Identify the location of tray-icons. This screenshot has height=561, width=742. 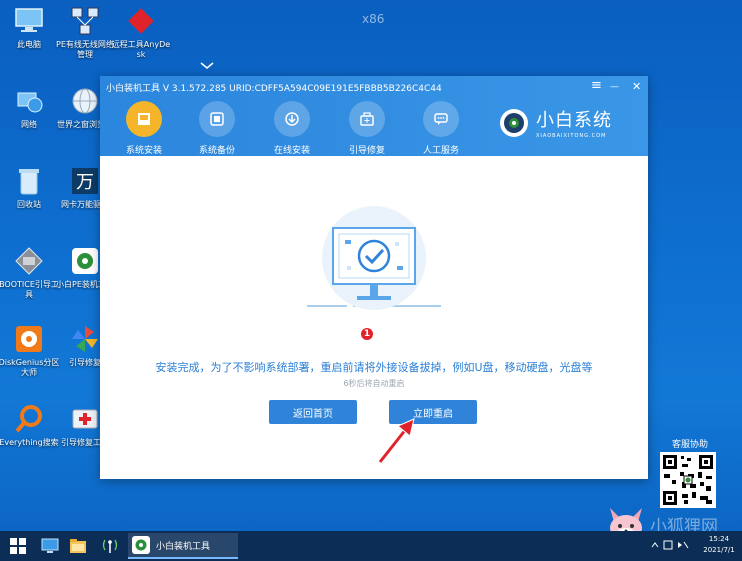
(670, 545).